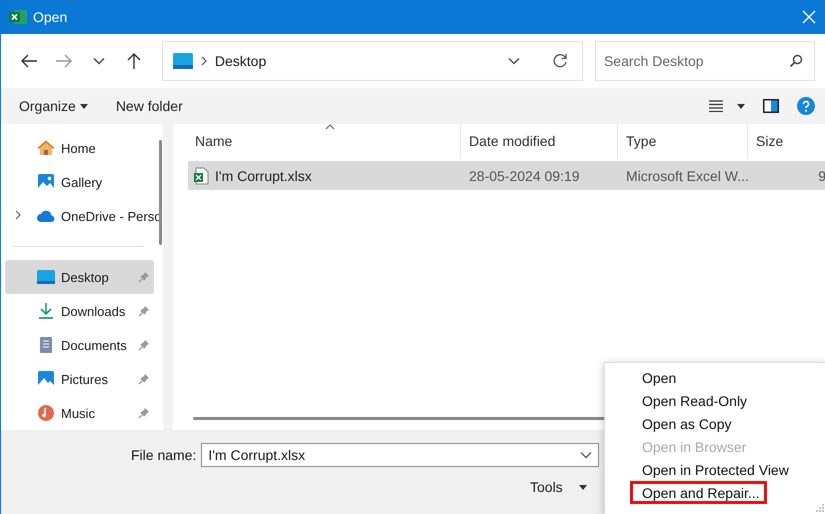  What do you see at coordinates (46, 345) in the screenshot?
I see `document-icon` at bounding box center [46, 345].